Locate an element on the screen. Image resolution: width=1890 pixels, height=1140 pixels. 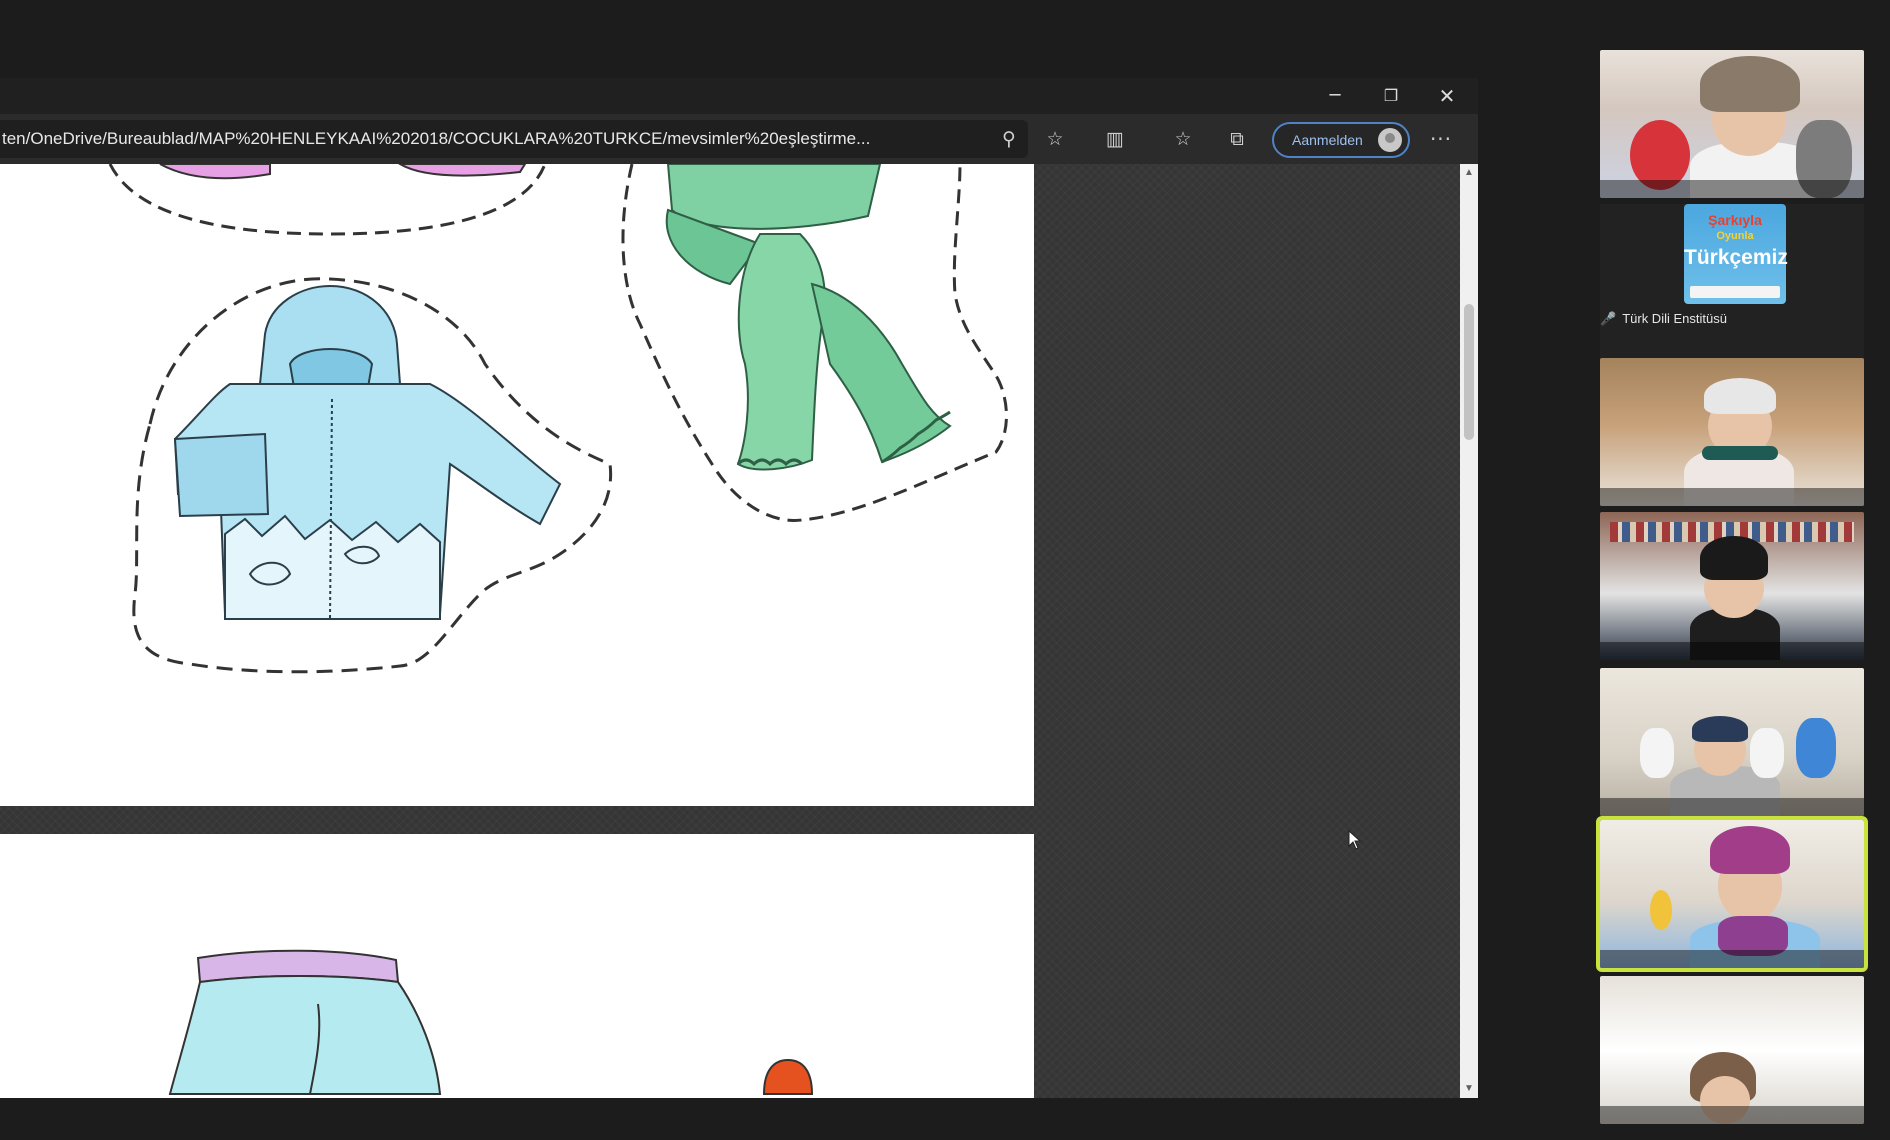
page-2-illustrations is located at coordinates (491, 1022).